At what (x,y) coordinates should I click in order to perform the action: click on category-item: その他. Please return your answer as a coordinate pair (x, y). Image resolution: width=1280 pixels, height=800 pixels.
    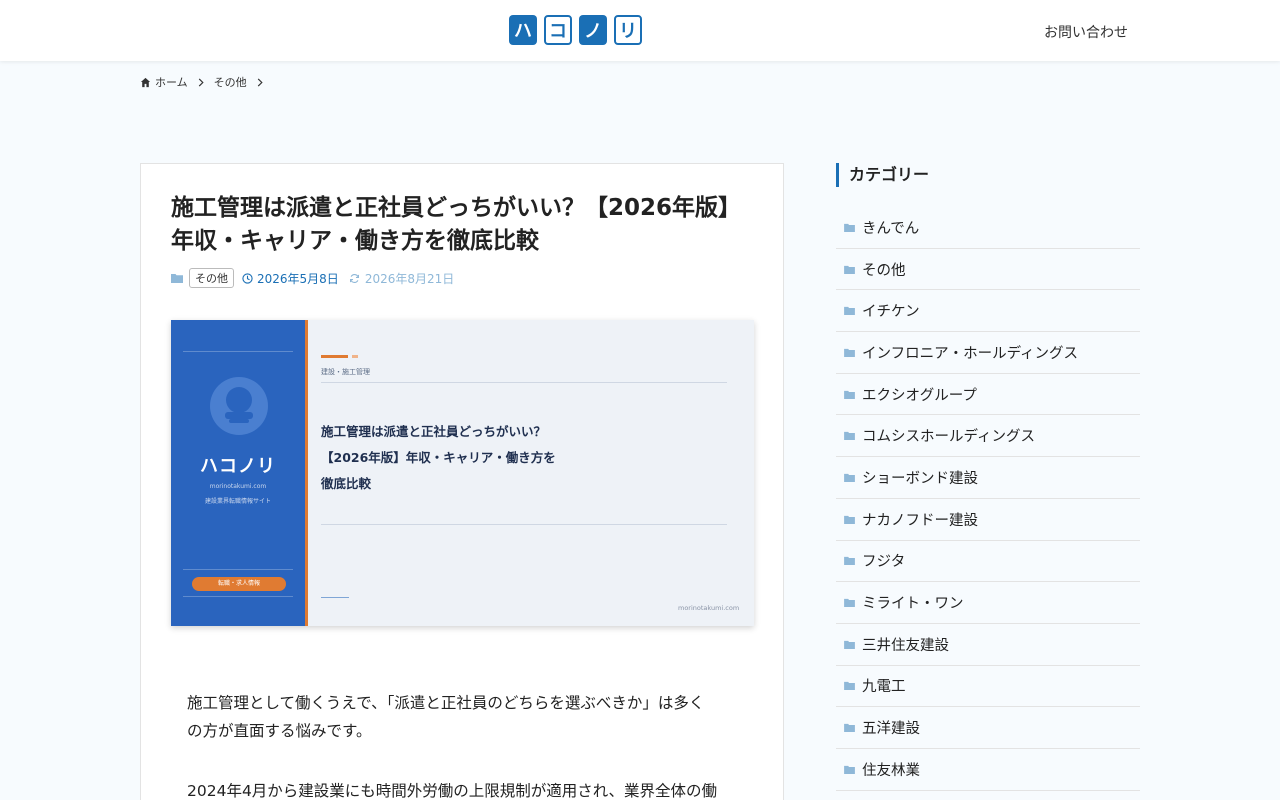
    Looking at the image, I should click on (988, 270).